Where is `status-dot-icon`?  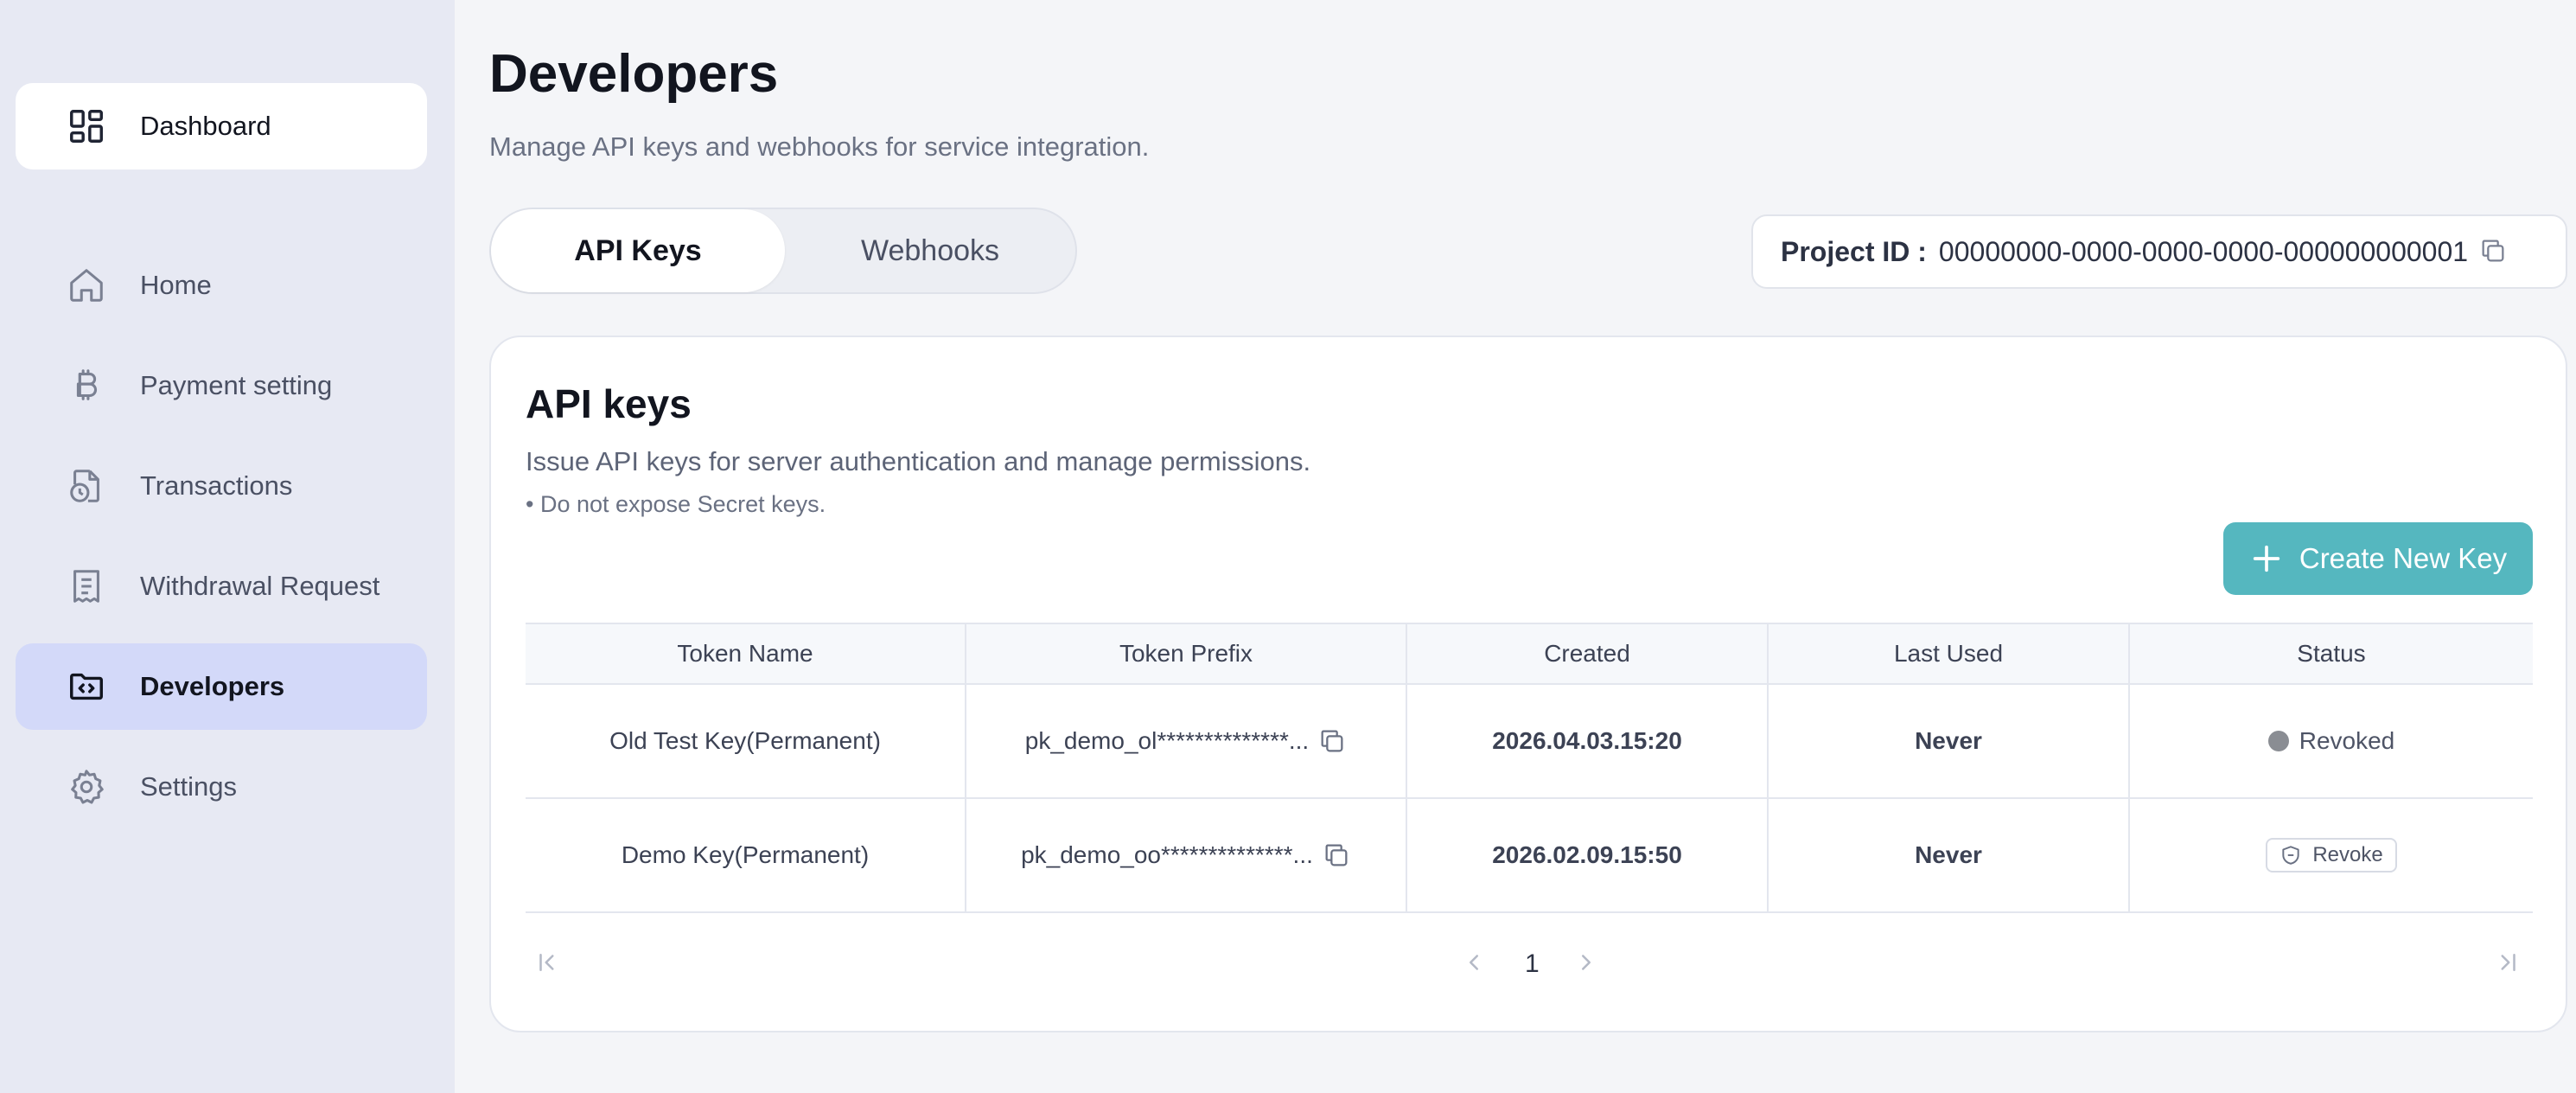
status-dot-icon is located at coordinates (2278, 741).